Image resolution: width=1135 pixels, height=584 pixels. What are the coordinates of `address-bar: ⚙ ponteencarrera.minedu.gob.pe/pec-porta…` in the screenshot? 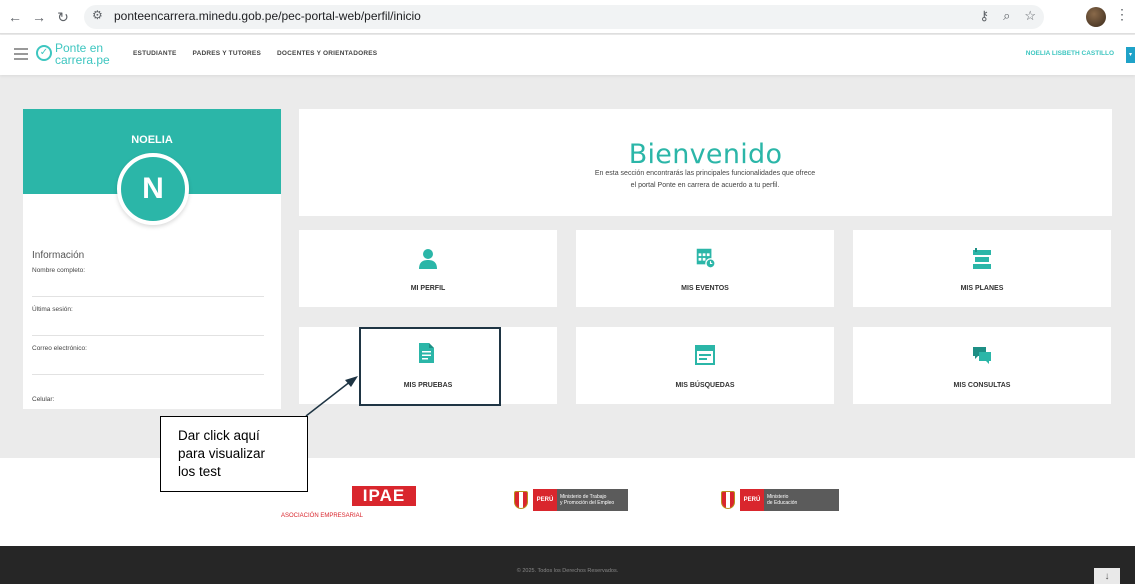 It's located at (564, 17).